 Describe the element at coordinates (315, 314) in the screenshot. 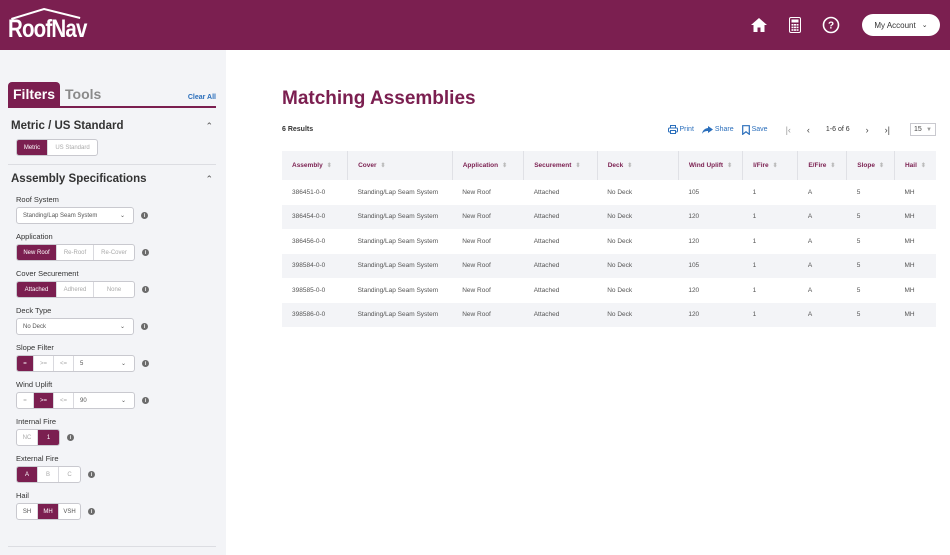

I see `assembly-id-cell: 398586-0-0` at that location.